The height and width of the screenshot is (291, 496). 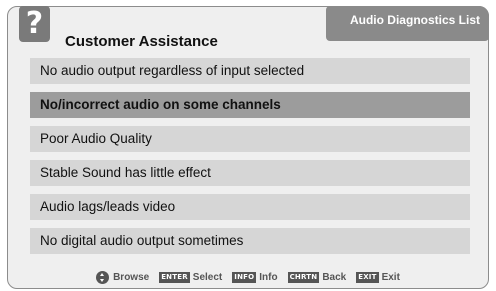 What do you see at coordinates (334, 277) in the screenshot?
I see `back-label: Back` at bounding box center [334, 277].